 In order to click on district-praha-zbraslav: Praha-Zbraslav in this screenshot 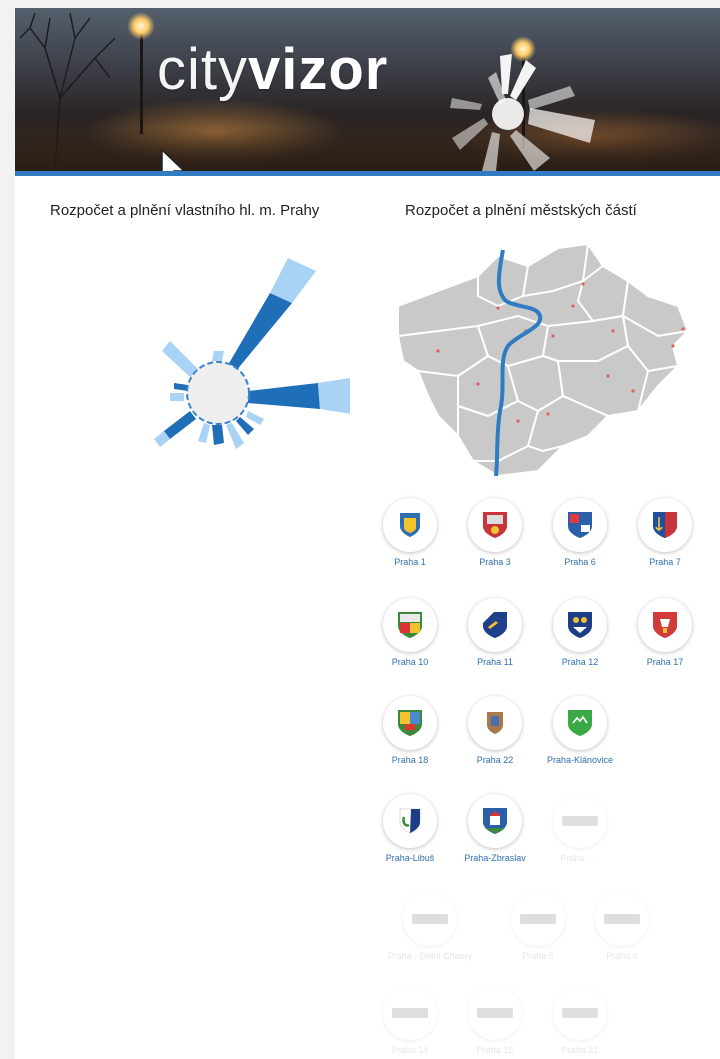, I will do `click(495, 828)`.